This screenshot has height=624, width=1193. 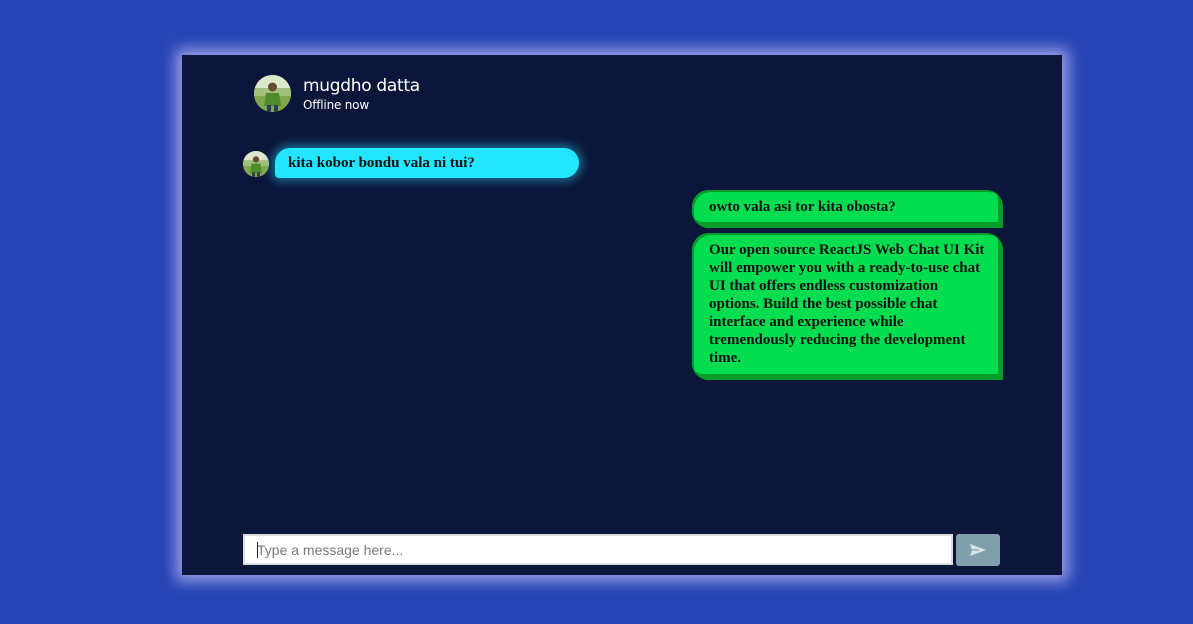 I want to click on contact-status: Offline now, so click(x=336, y=105).